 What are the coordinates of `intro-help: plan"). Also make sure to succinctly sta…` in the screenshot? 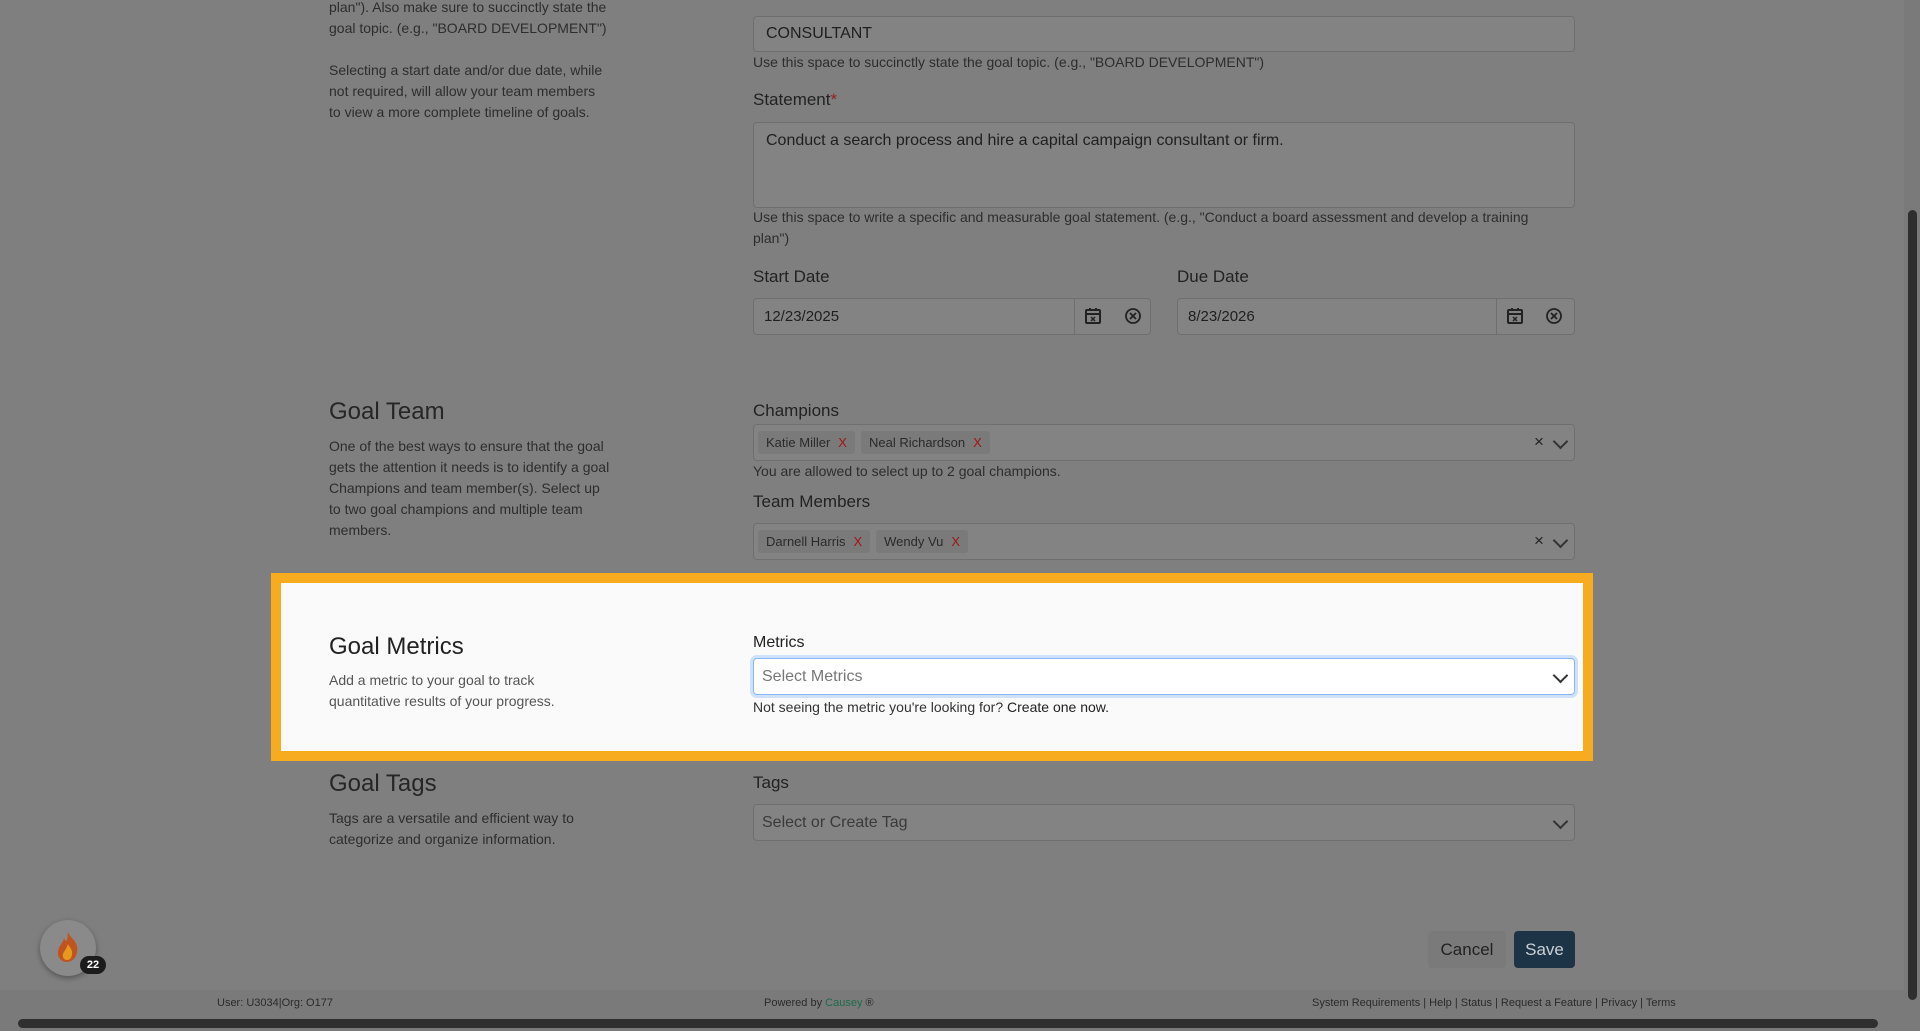 It's located at (479, 61).